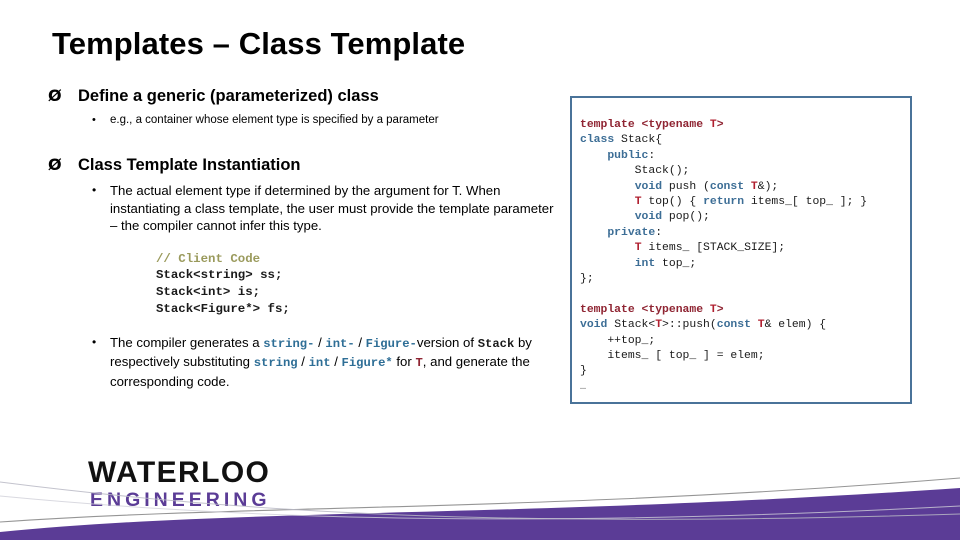 The height and width of the screenshot is (540, 960). Describe the element at coordinates (496, 343) in the screenshot. I see `token-stack: Stack` at that location.